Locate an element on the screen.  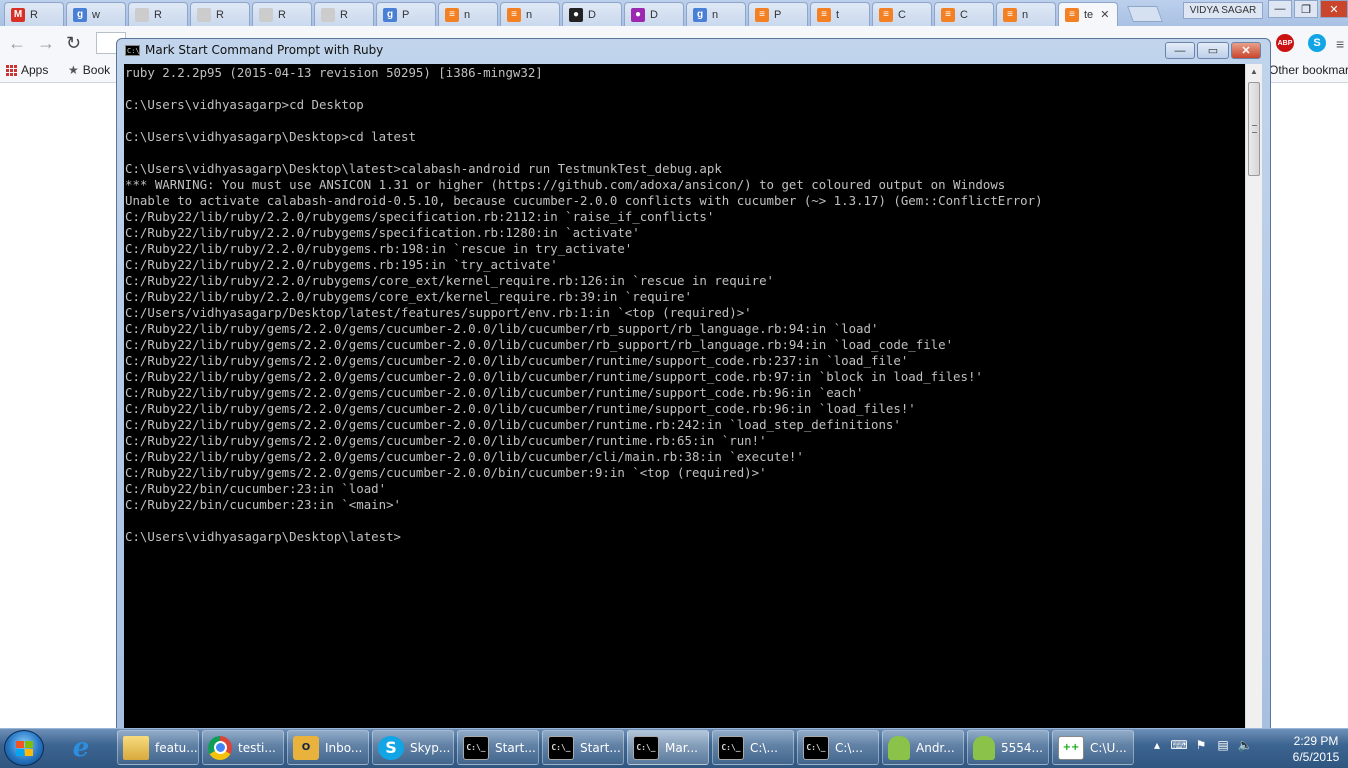
close-icon: ✕ is located at coordinates (1334, 9).